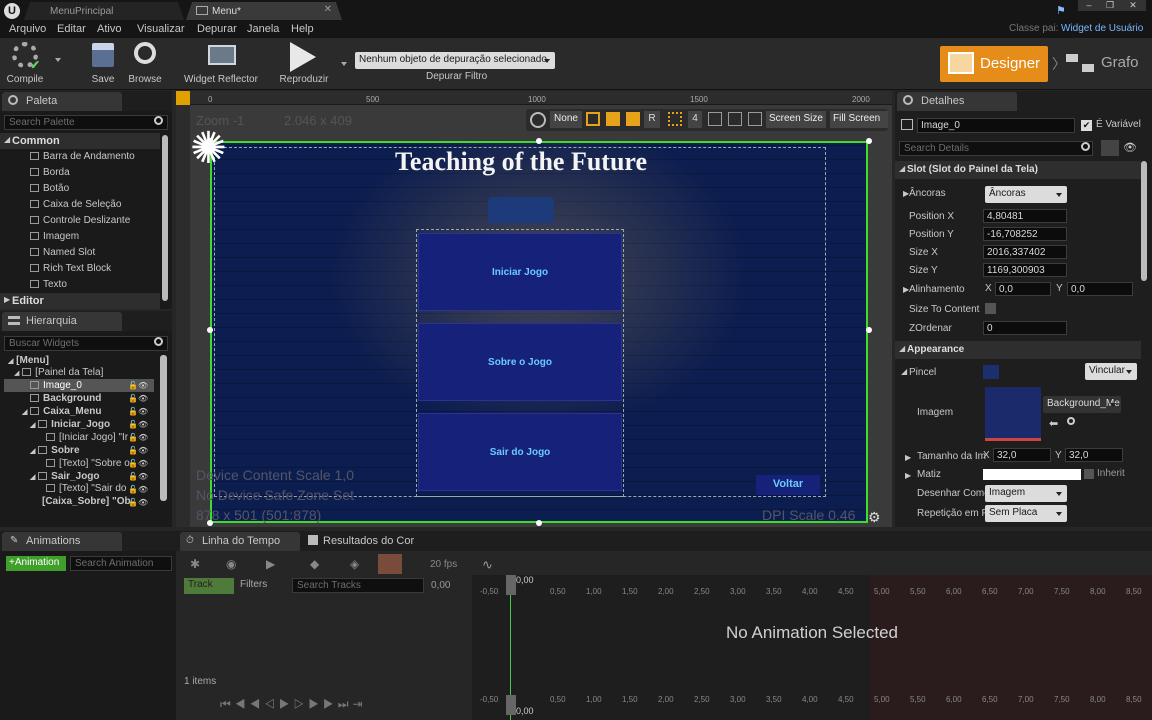 The height and width of the screenshot is (720, 1152). What do you see at coordinates (75, 204) in the screenshot?
I see `palette-item: Caixa de Seleção` at bounding box center [75, 204].